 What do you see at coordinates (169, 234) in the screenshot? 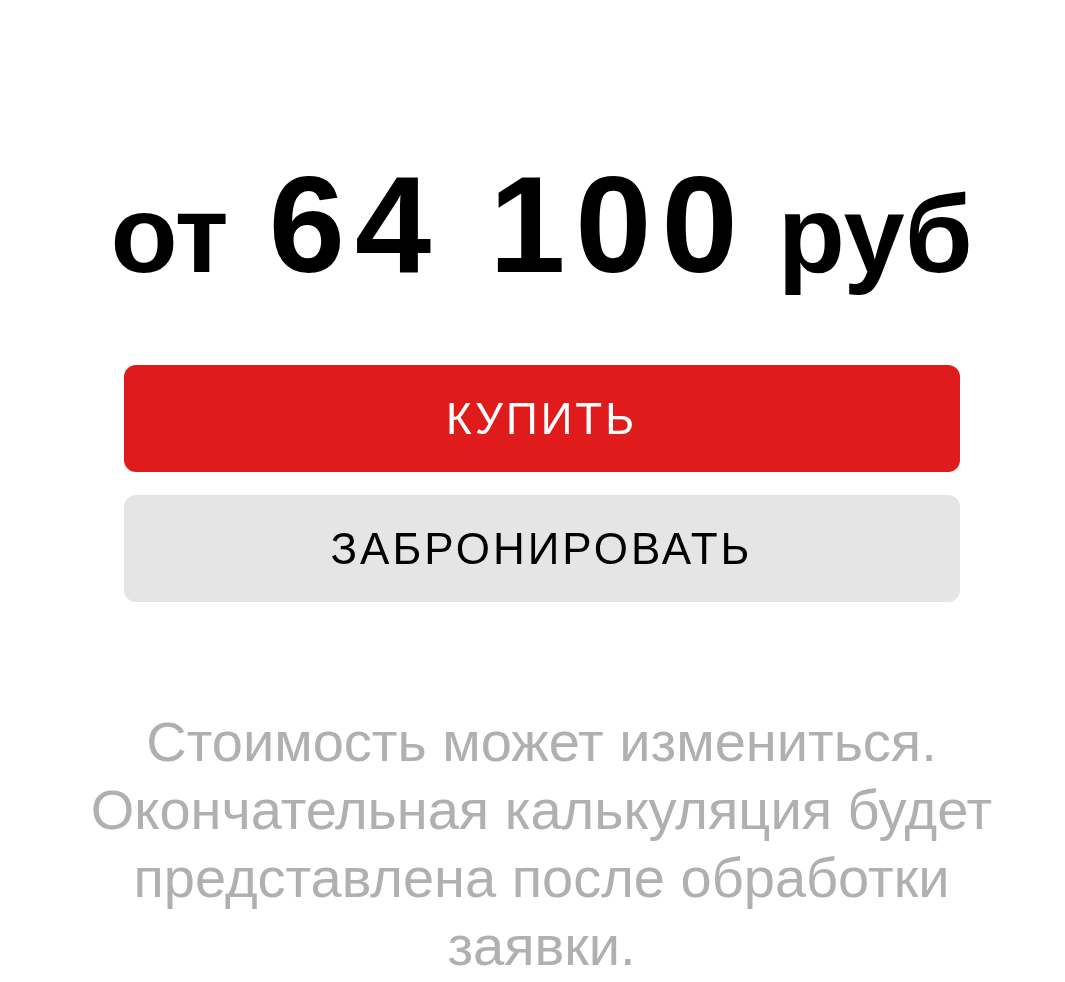
I see `price-prefix: от` at bounding box center [169, 234].